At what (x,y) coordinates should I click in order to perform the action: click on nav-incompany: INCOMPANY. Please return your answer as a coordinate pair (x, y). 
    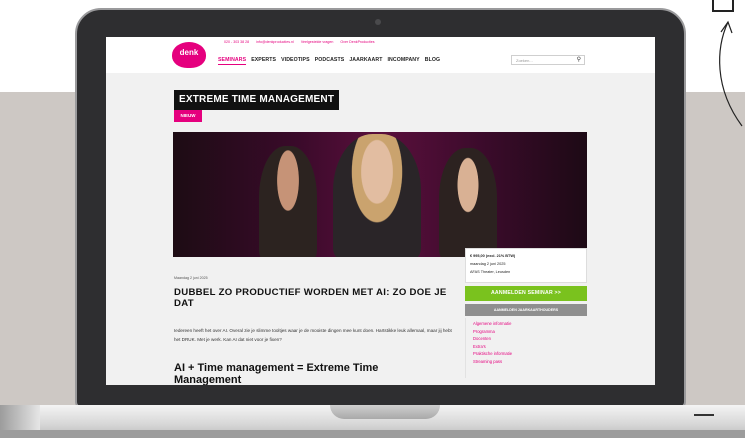
    Looking at the image, I should click on (404, 61).